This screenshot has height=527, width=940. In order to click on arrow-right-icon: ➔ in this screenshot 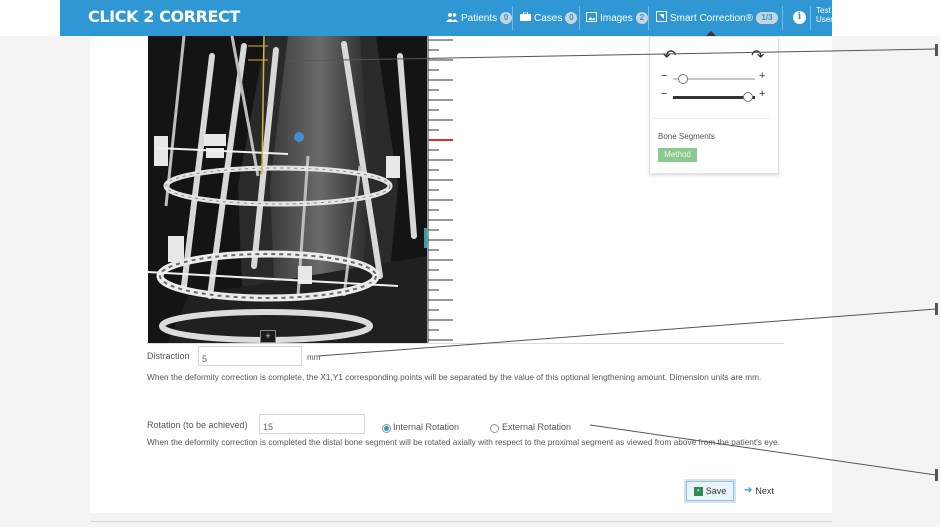, I will do `click(748, 490)`.